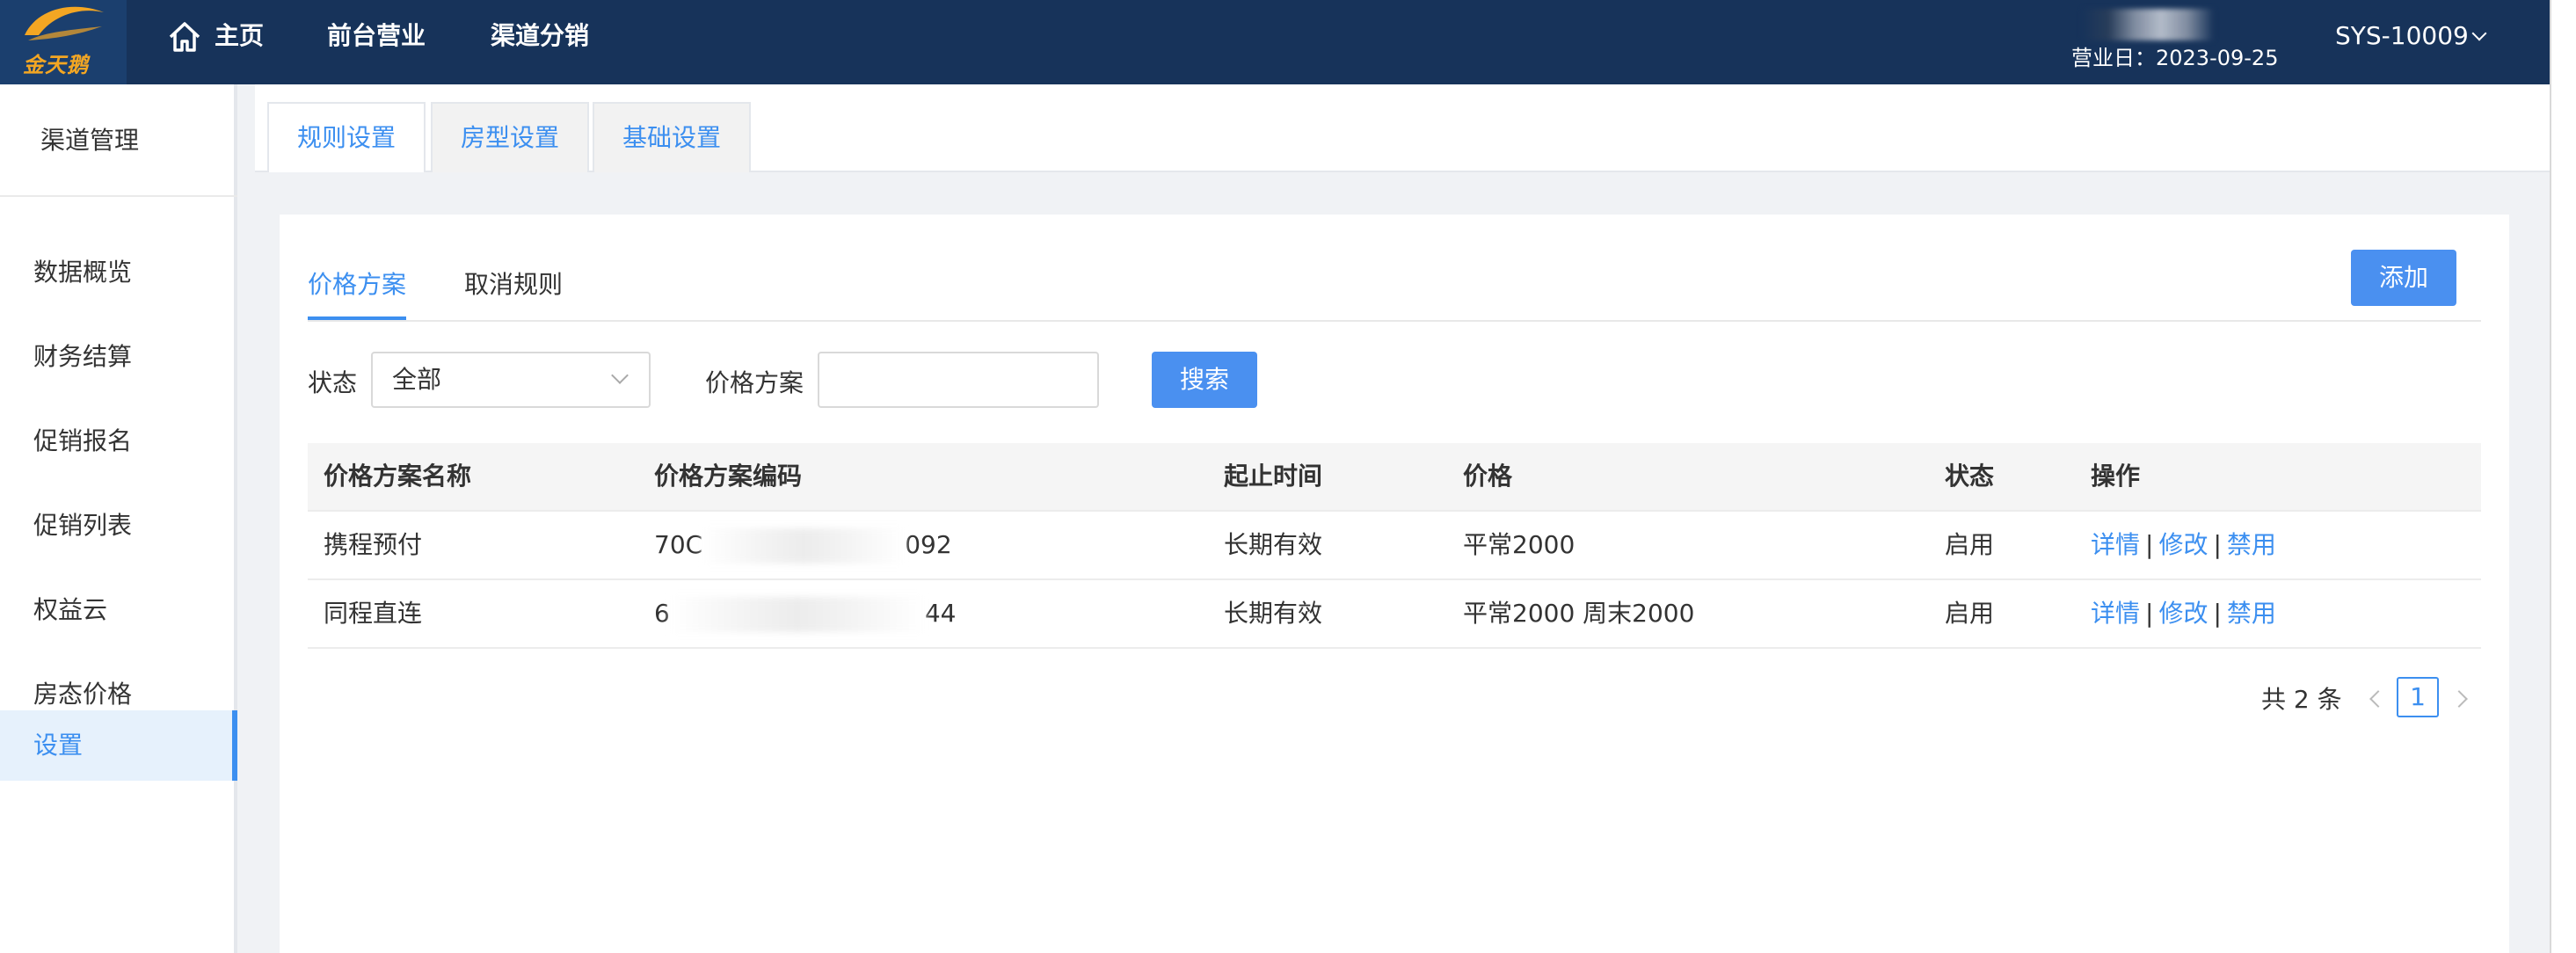 This screenshot has width=2576, height=953. I want to click on plan-code-start: 6, so click(662, 614).